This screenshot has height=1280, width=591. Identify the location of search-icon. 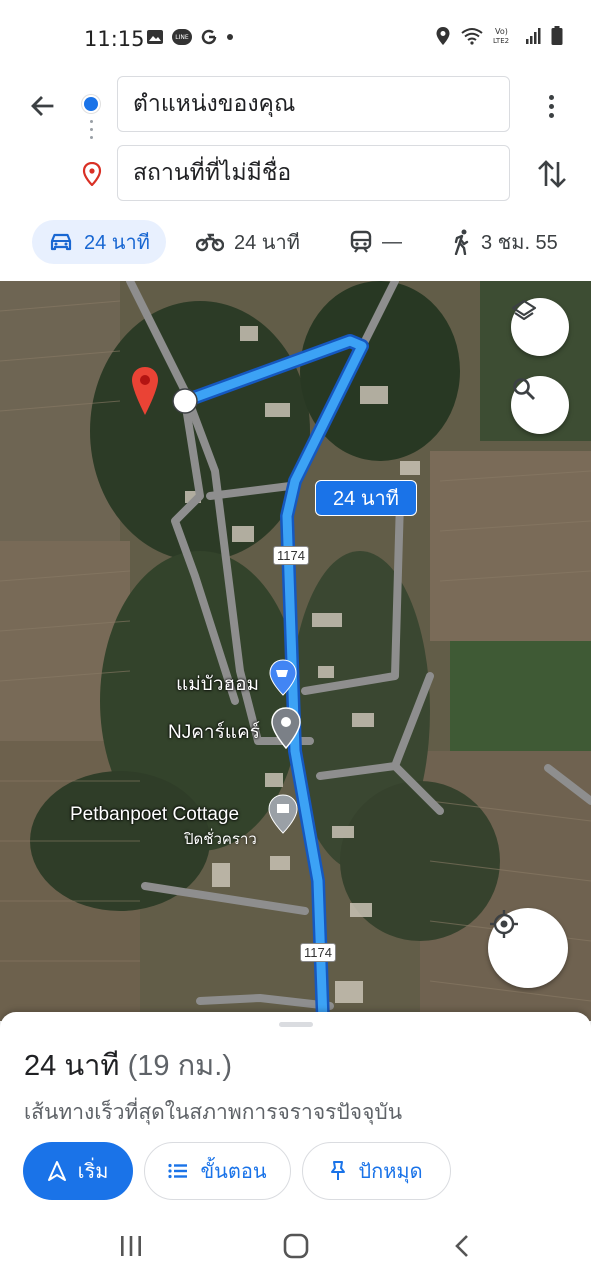
(524, 389).